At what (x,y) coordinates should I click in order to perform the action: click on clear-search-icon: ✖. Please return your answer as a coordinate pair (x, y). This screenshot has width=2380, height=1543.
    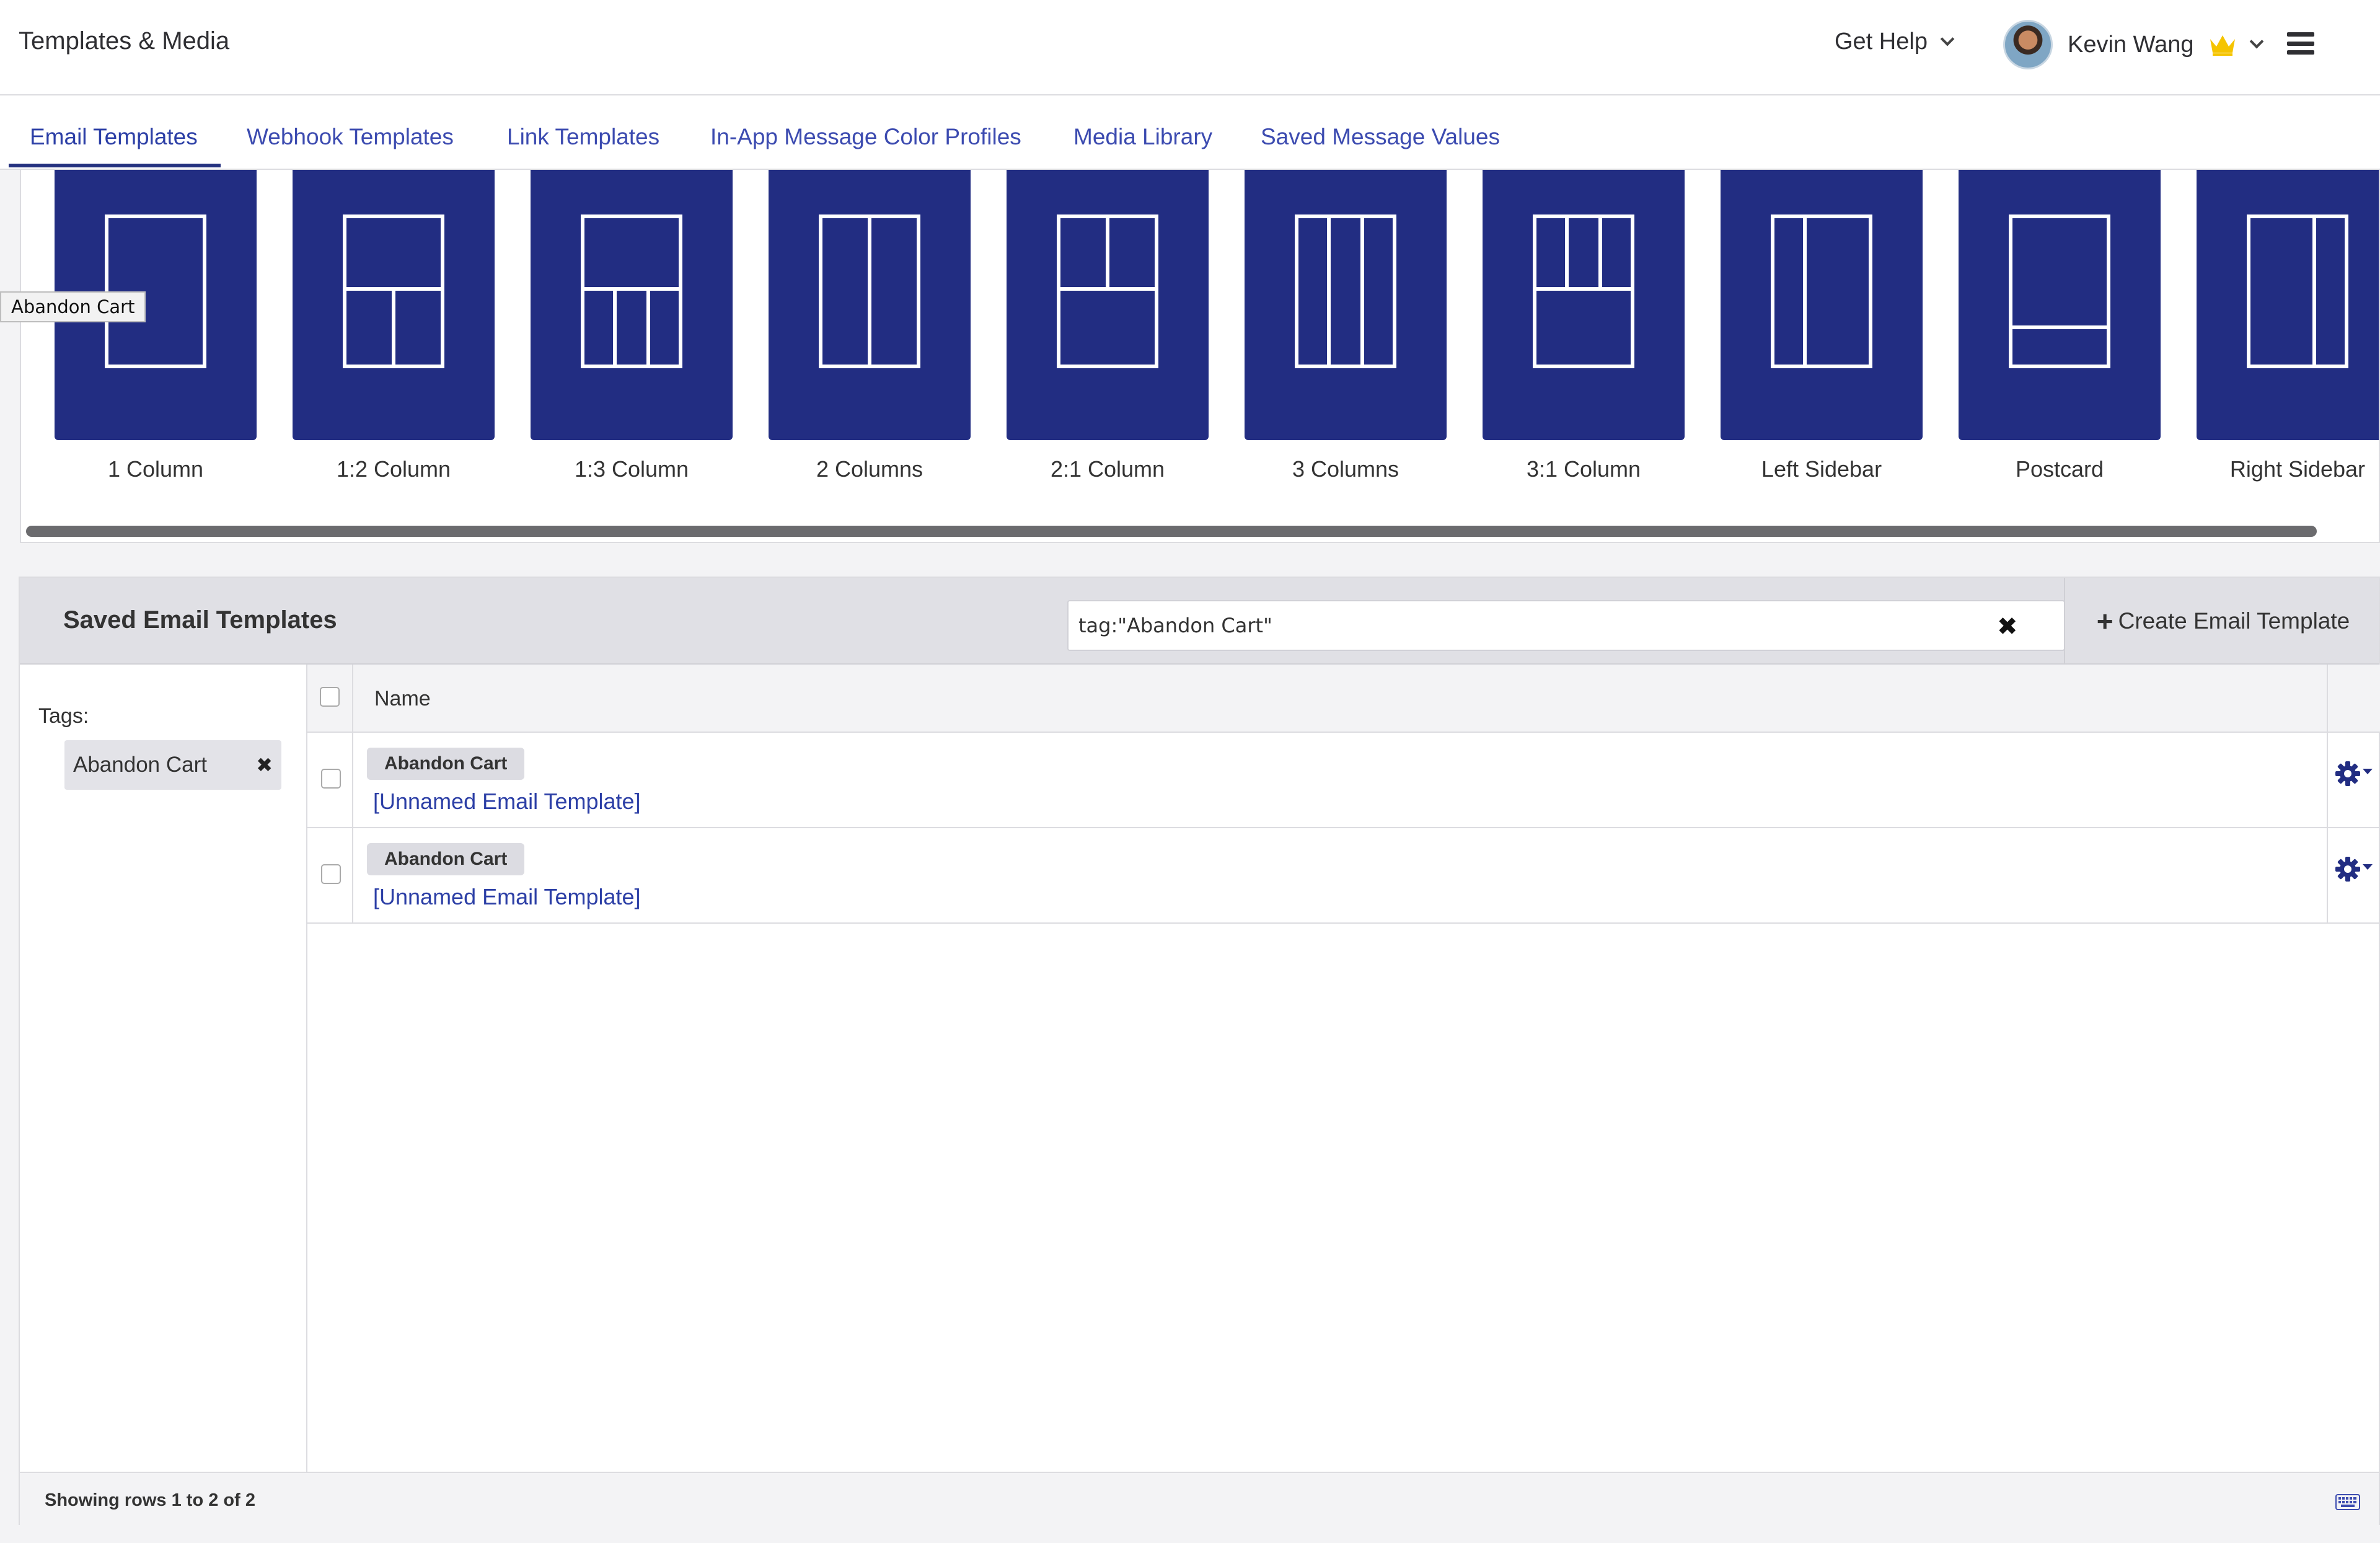
    Looking at the image, I should click on (2007, 626).